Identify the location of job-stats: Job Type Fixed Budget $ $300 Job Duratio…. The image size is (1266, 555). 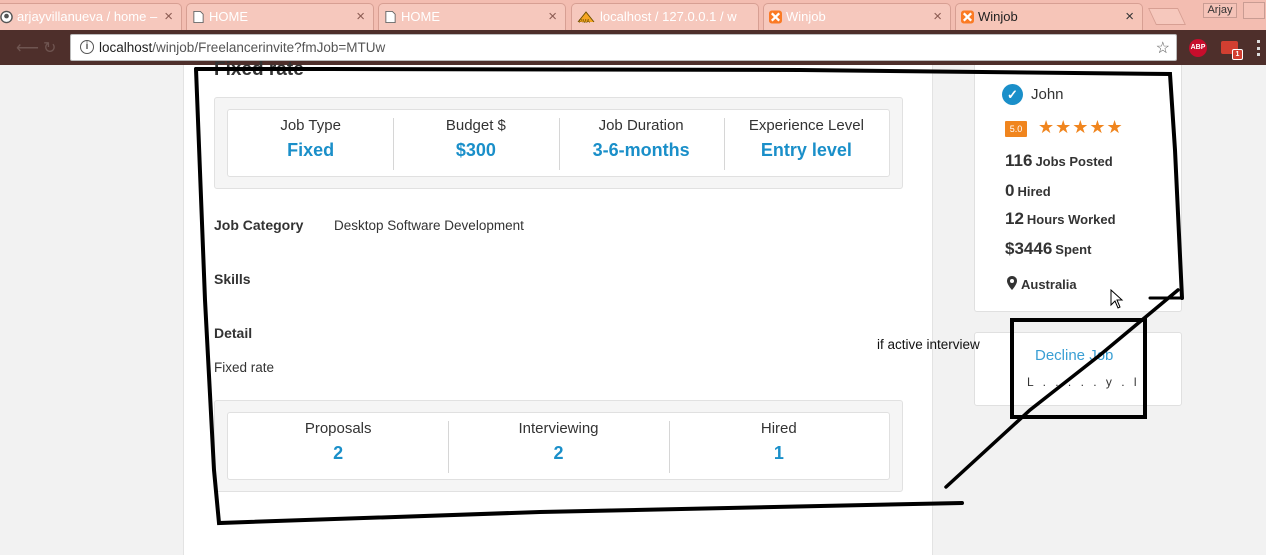
(558, 143).